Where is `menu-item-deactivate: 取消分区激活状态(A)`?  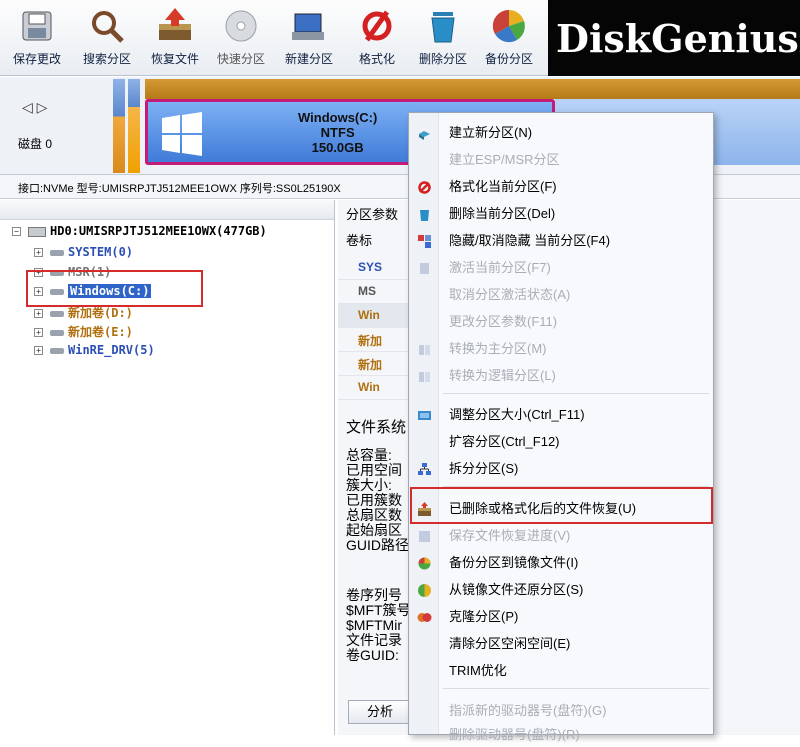 menu-item-deactivate: 取消分区激活状态(A) is located at coordinates (561, 295).